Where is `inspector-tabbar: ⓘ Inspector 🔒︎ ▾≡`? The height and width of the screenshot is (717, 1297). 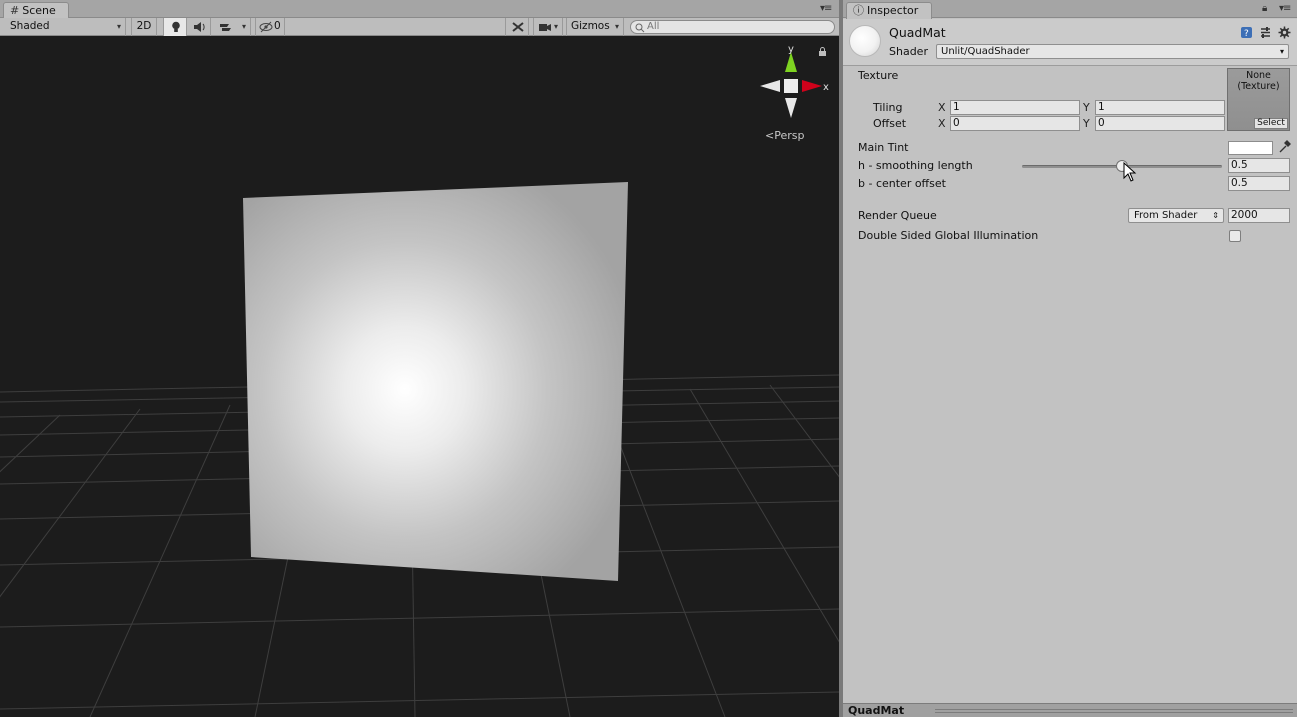
inspector-tabbar: ⓘ Inspector 🔒︎ ▾≡ is located at coordinates (1070, 9).